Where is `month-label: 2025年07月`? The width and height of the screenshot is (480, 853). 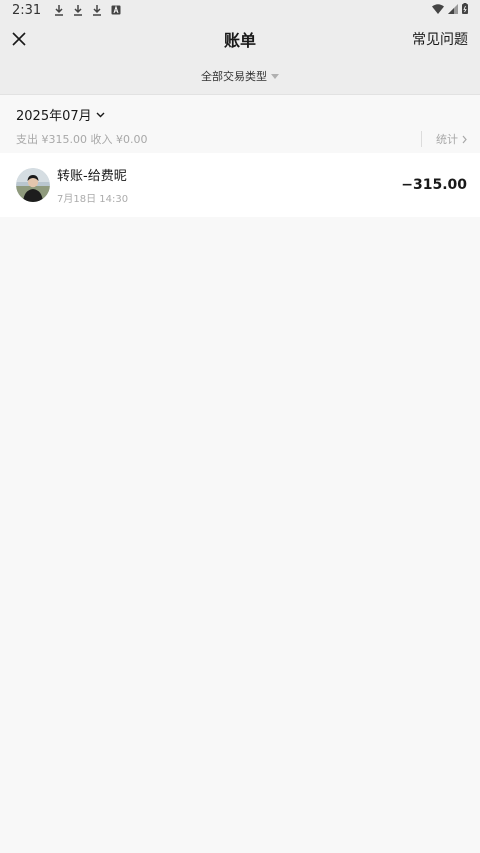
month-label: 2025年07月 is located at coordinates (54, 116).